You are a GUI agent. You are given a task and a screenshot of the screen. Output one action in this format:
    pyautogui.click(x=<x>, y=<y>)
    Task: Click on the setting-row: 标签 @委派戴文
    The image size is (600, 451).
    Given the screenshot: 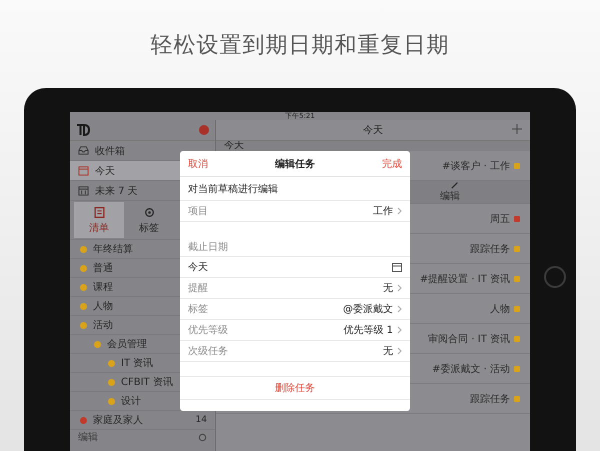 What is the action you would take?
    pyautogui.click(x=295, y=309)
    